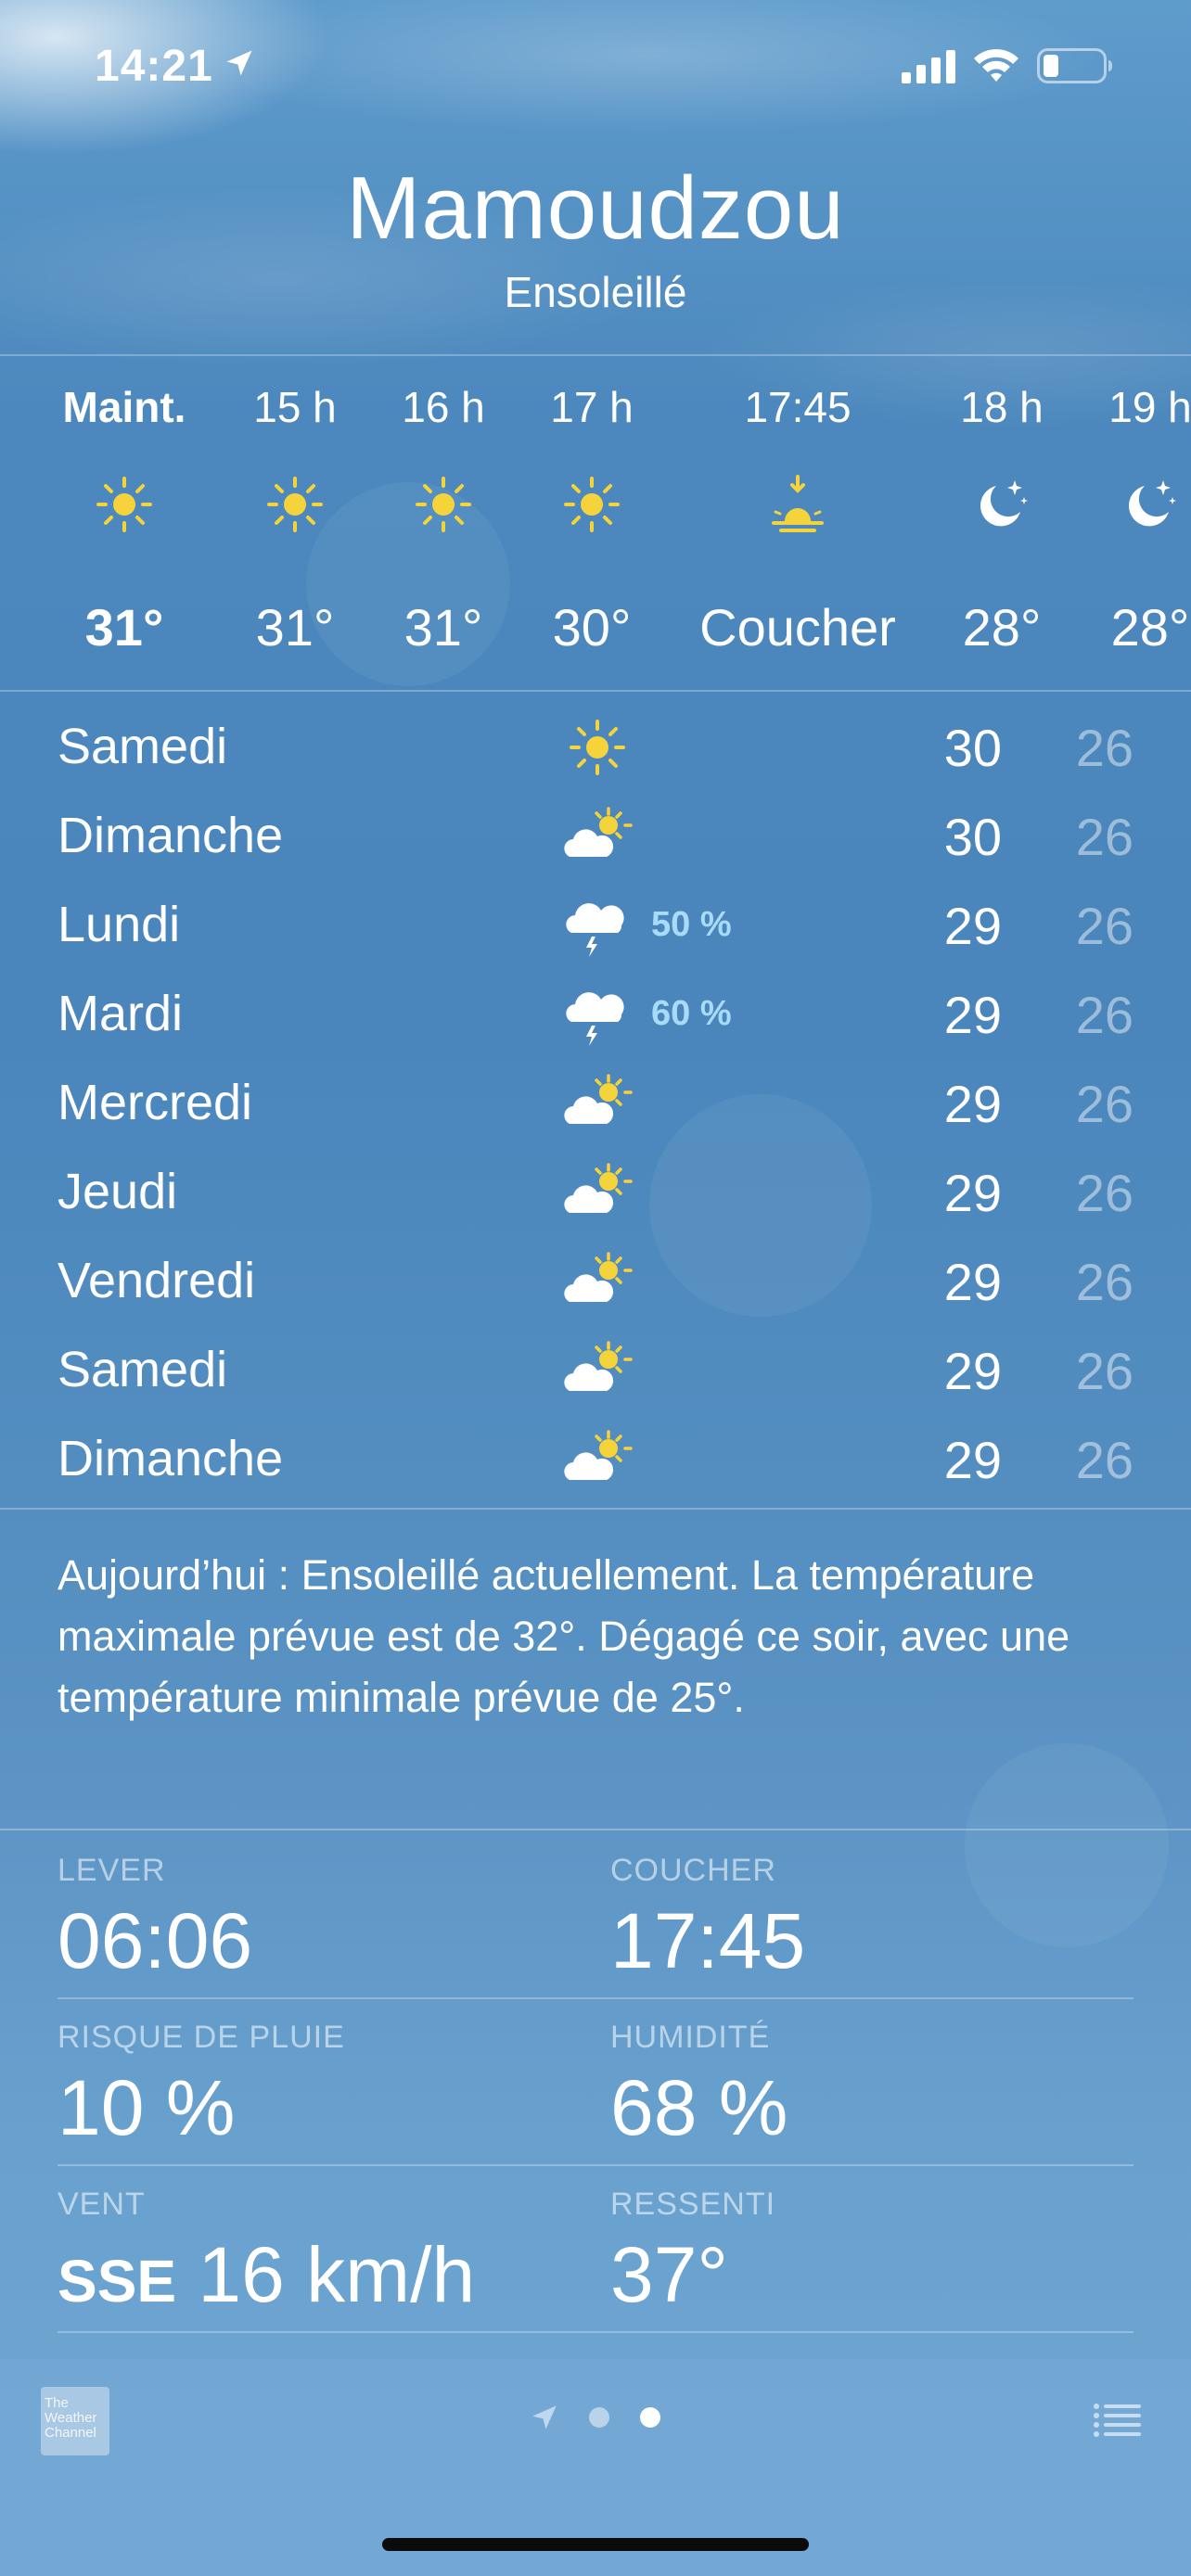 Image resolution: width=1191 pixels, height=2576 pixels. I want to click on detail-label: RISQUE DE PLUIE, so click(201, 2037).